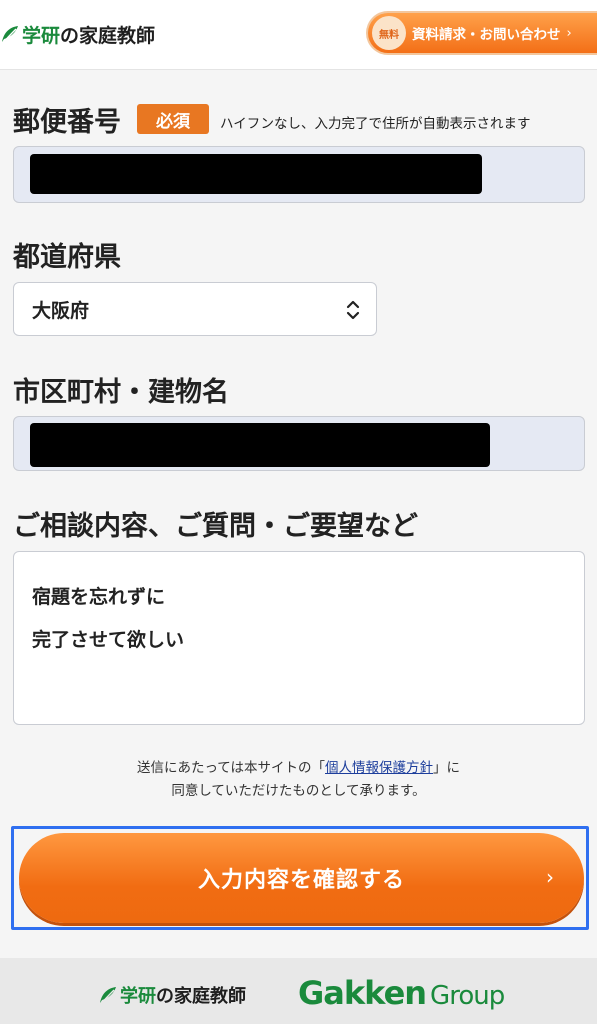 This screenshot has width=597, height=1024. Describe the element at coordinates (67, 122) in the screenshot. I see `postal-code-label: 郵便番号` at that location.